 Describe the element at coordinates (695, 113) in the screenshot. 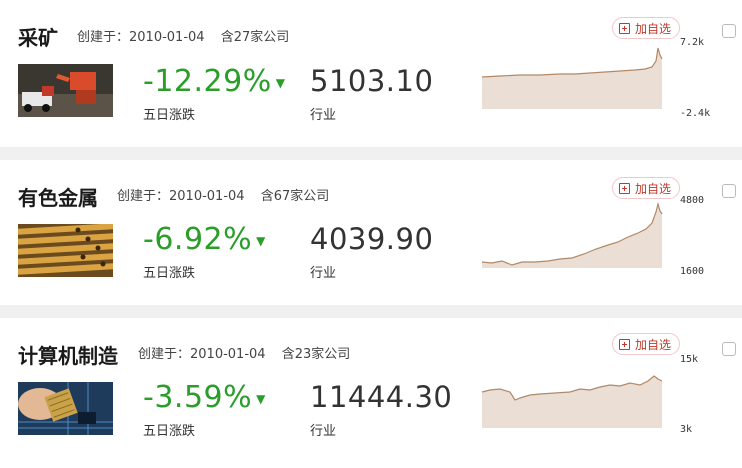

I see `sparkline-min-label: -2.4k` at that location.